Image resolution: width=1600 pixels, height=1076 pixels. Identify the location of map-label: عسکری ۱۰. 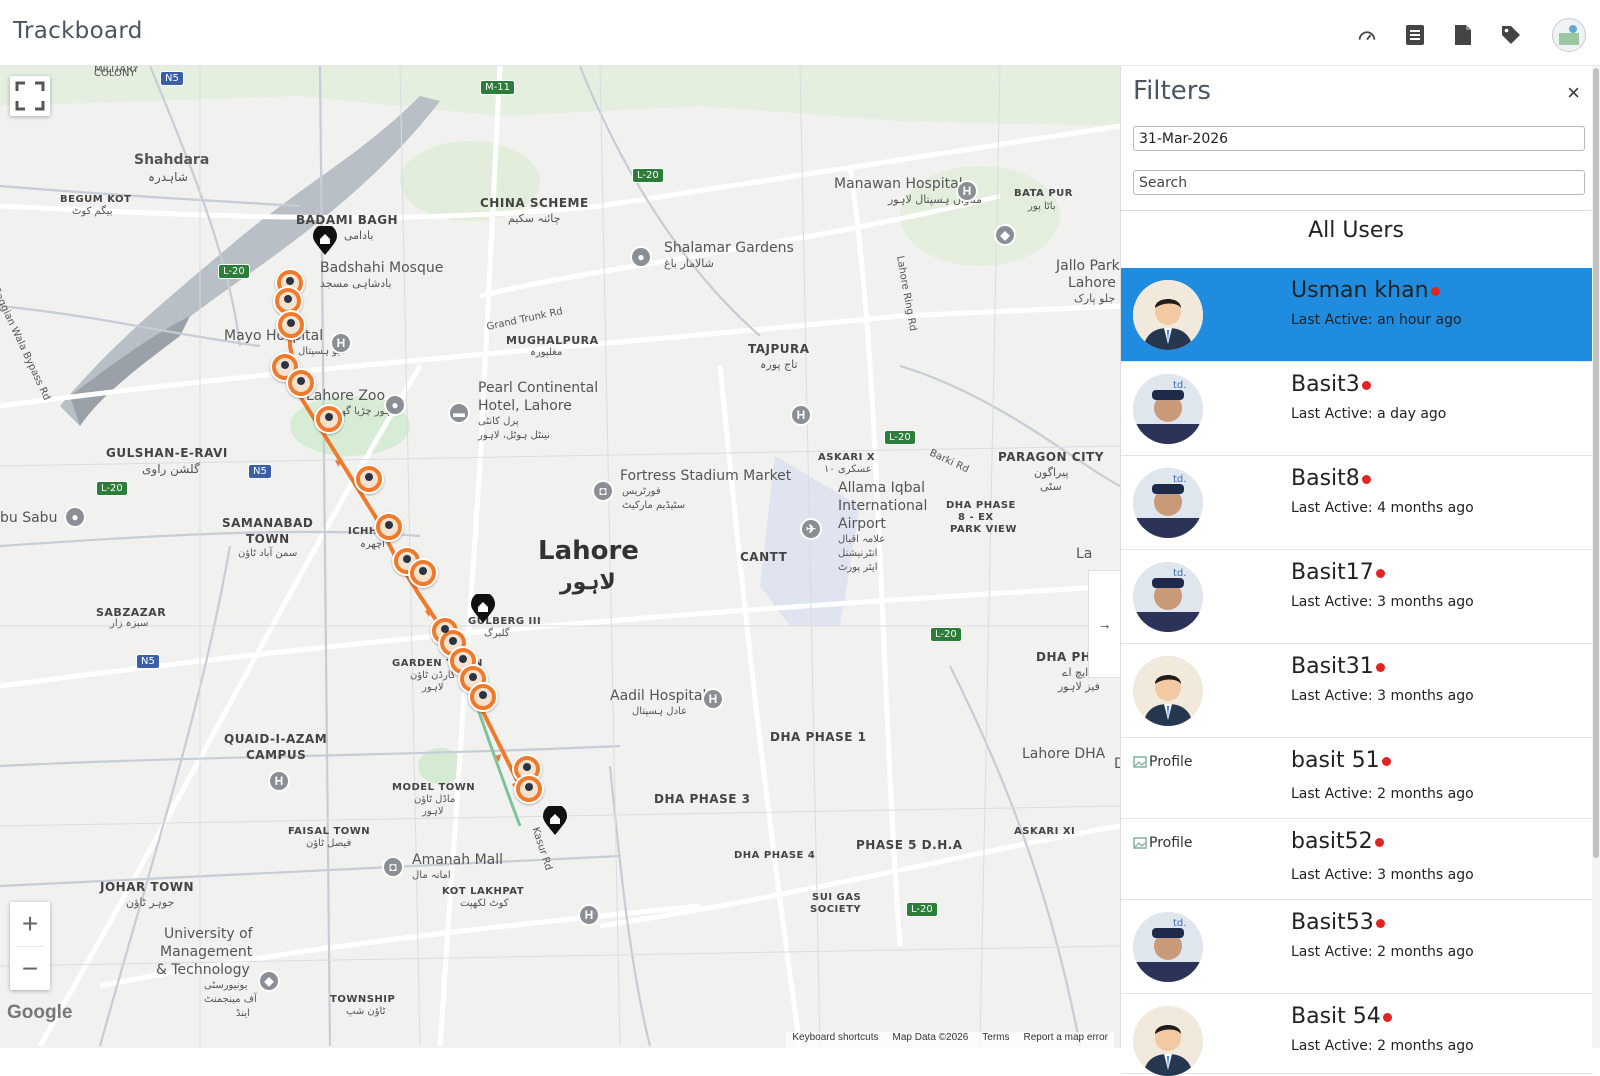
(848, 469).